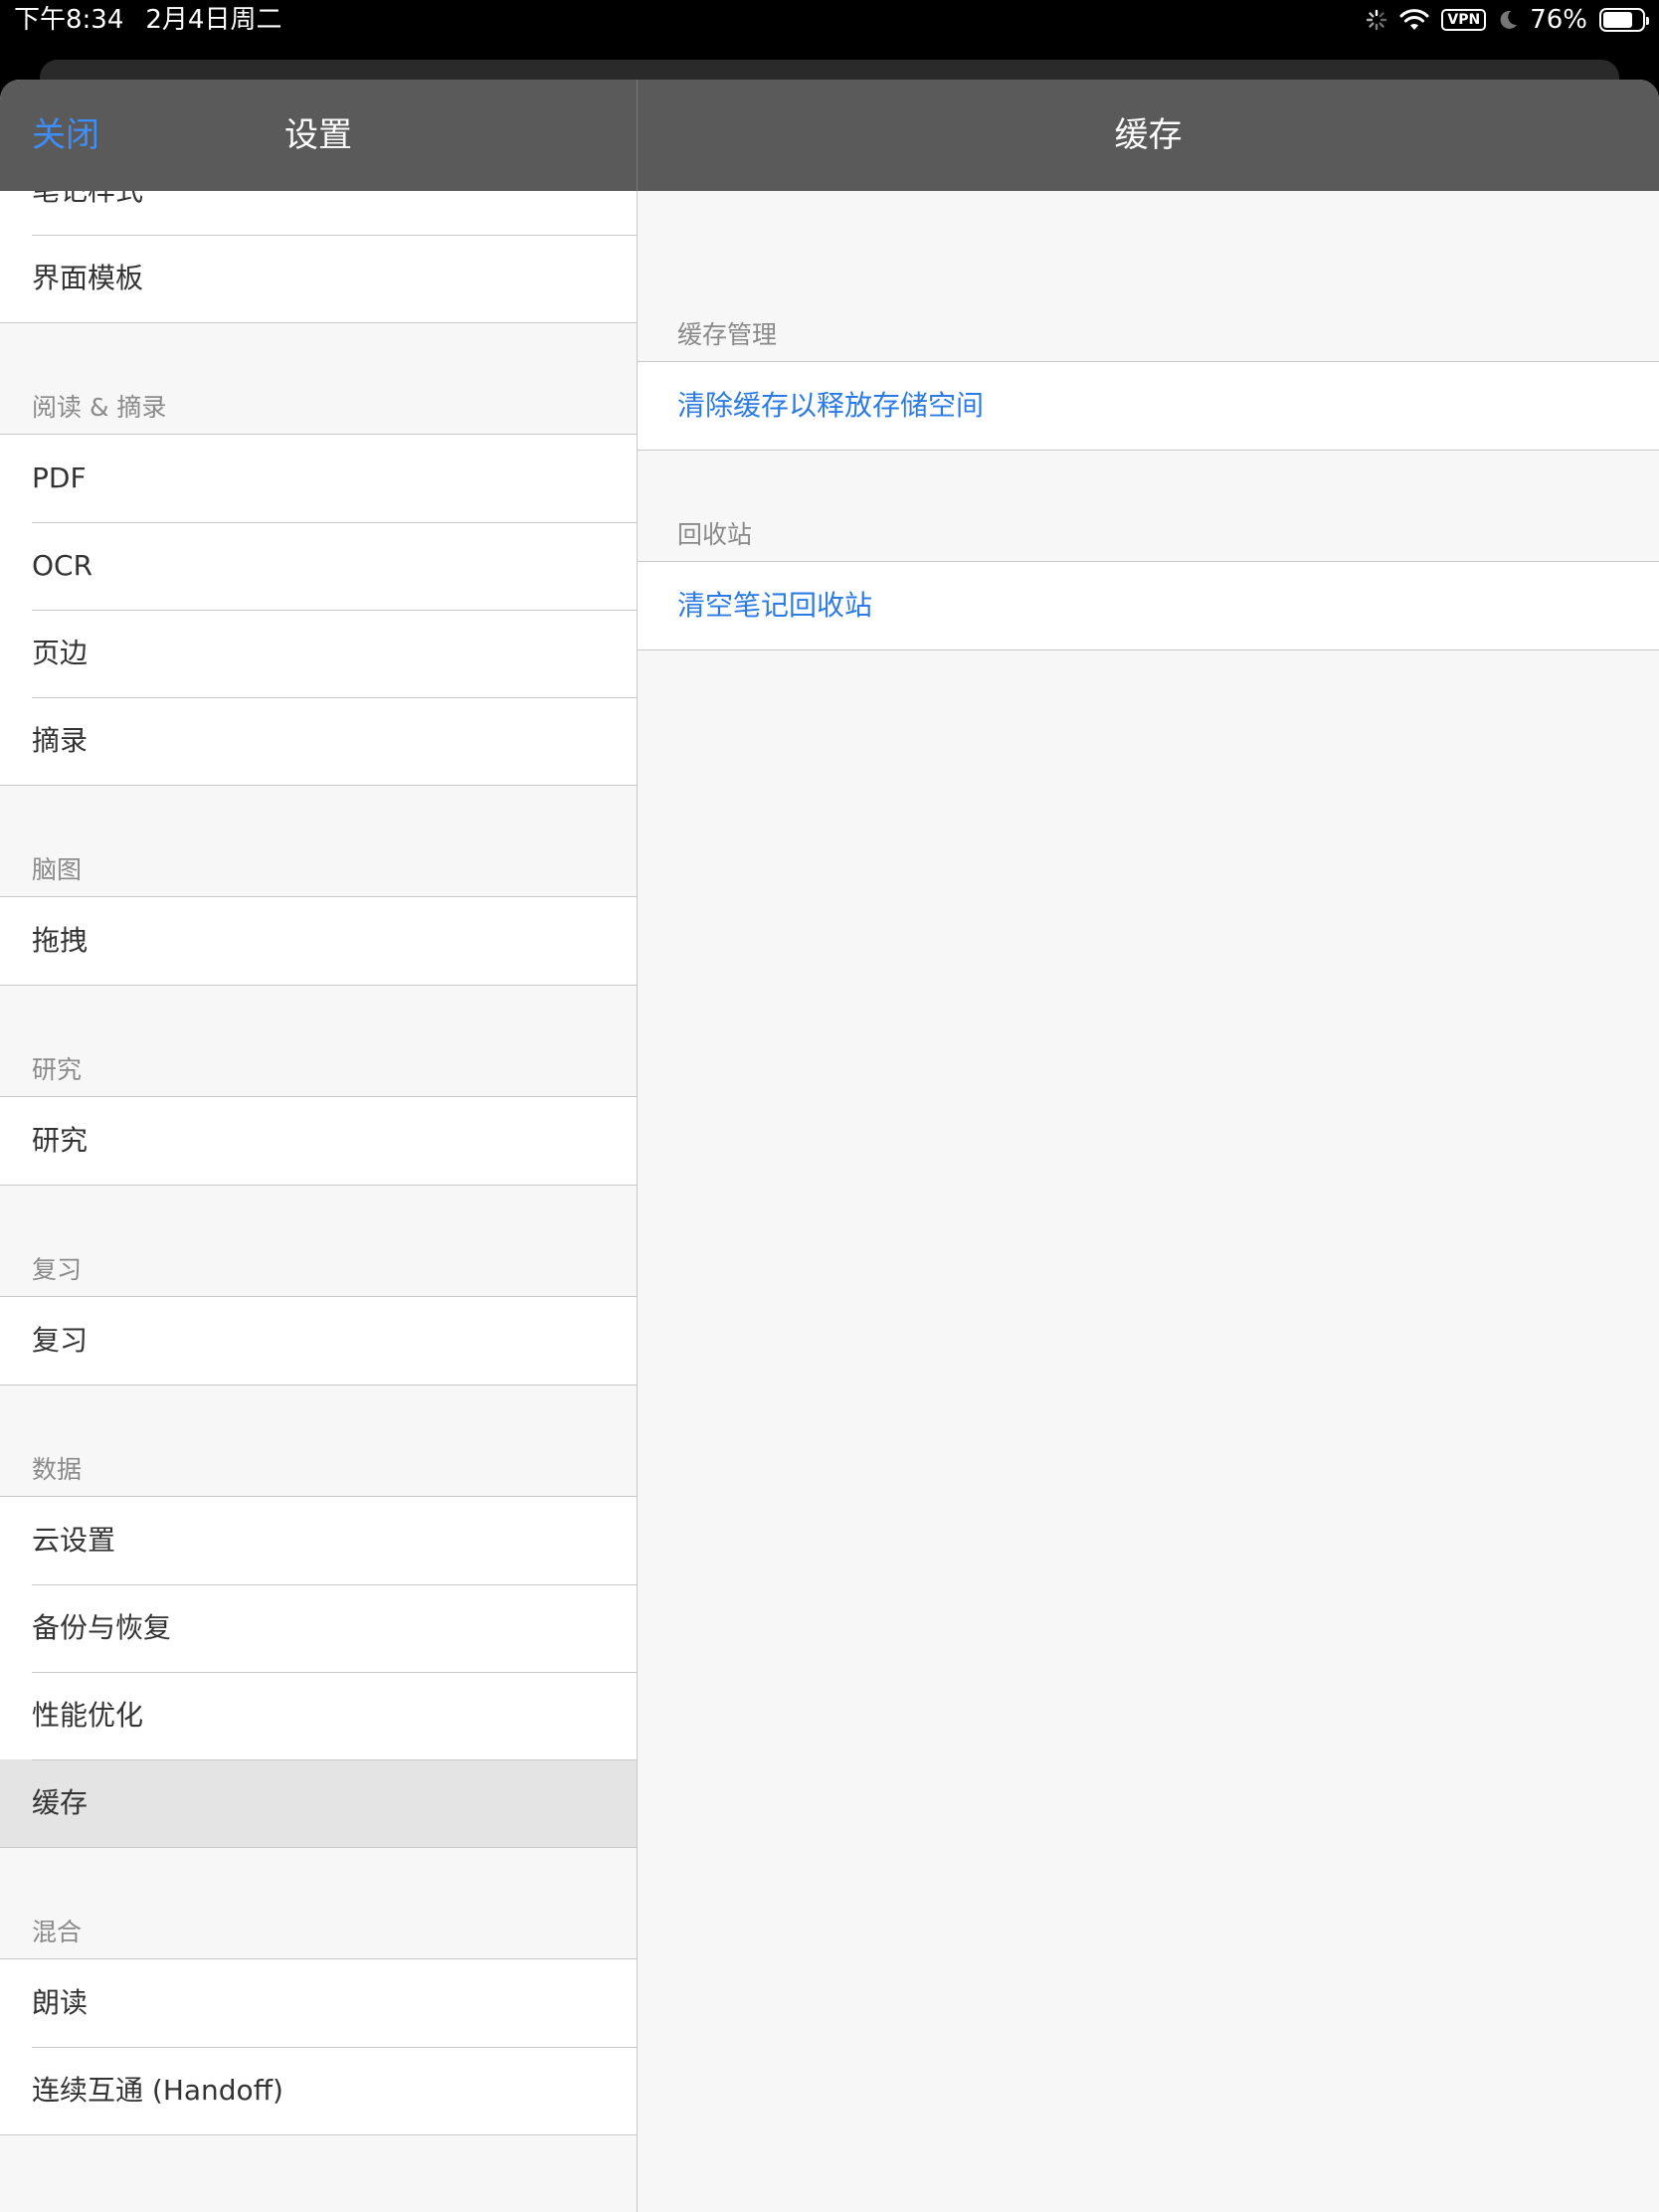  I want to click on sidebar-item-ui-template: 界面模板, so click(318, 278).